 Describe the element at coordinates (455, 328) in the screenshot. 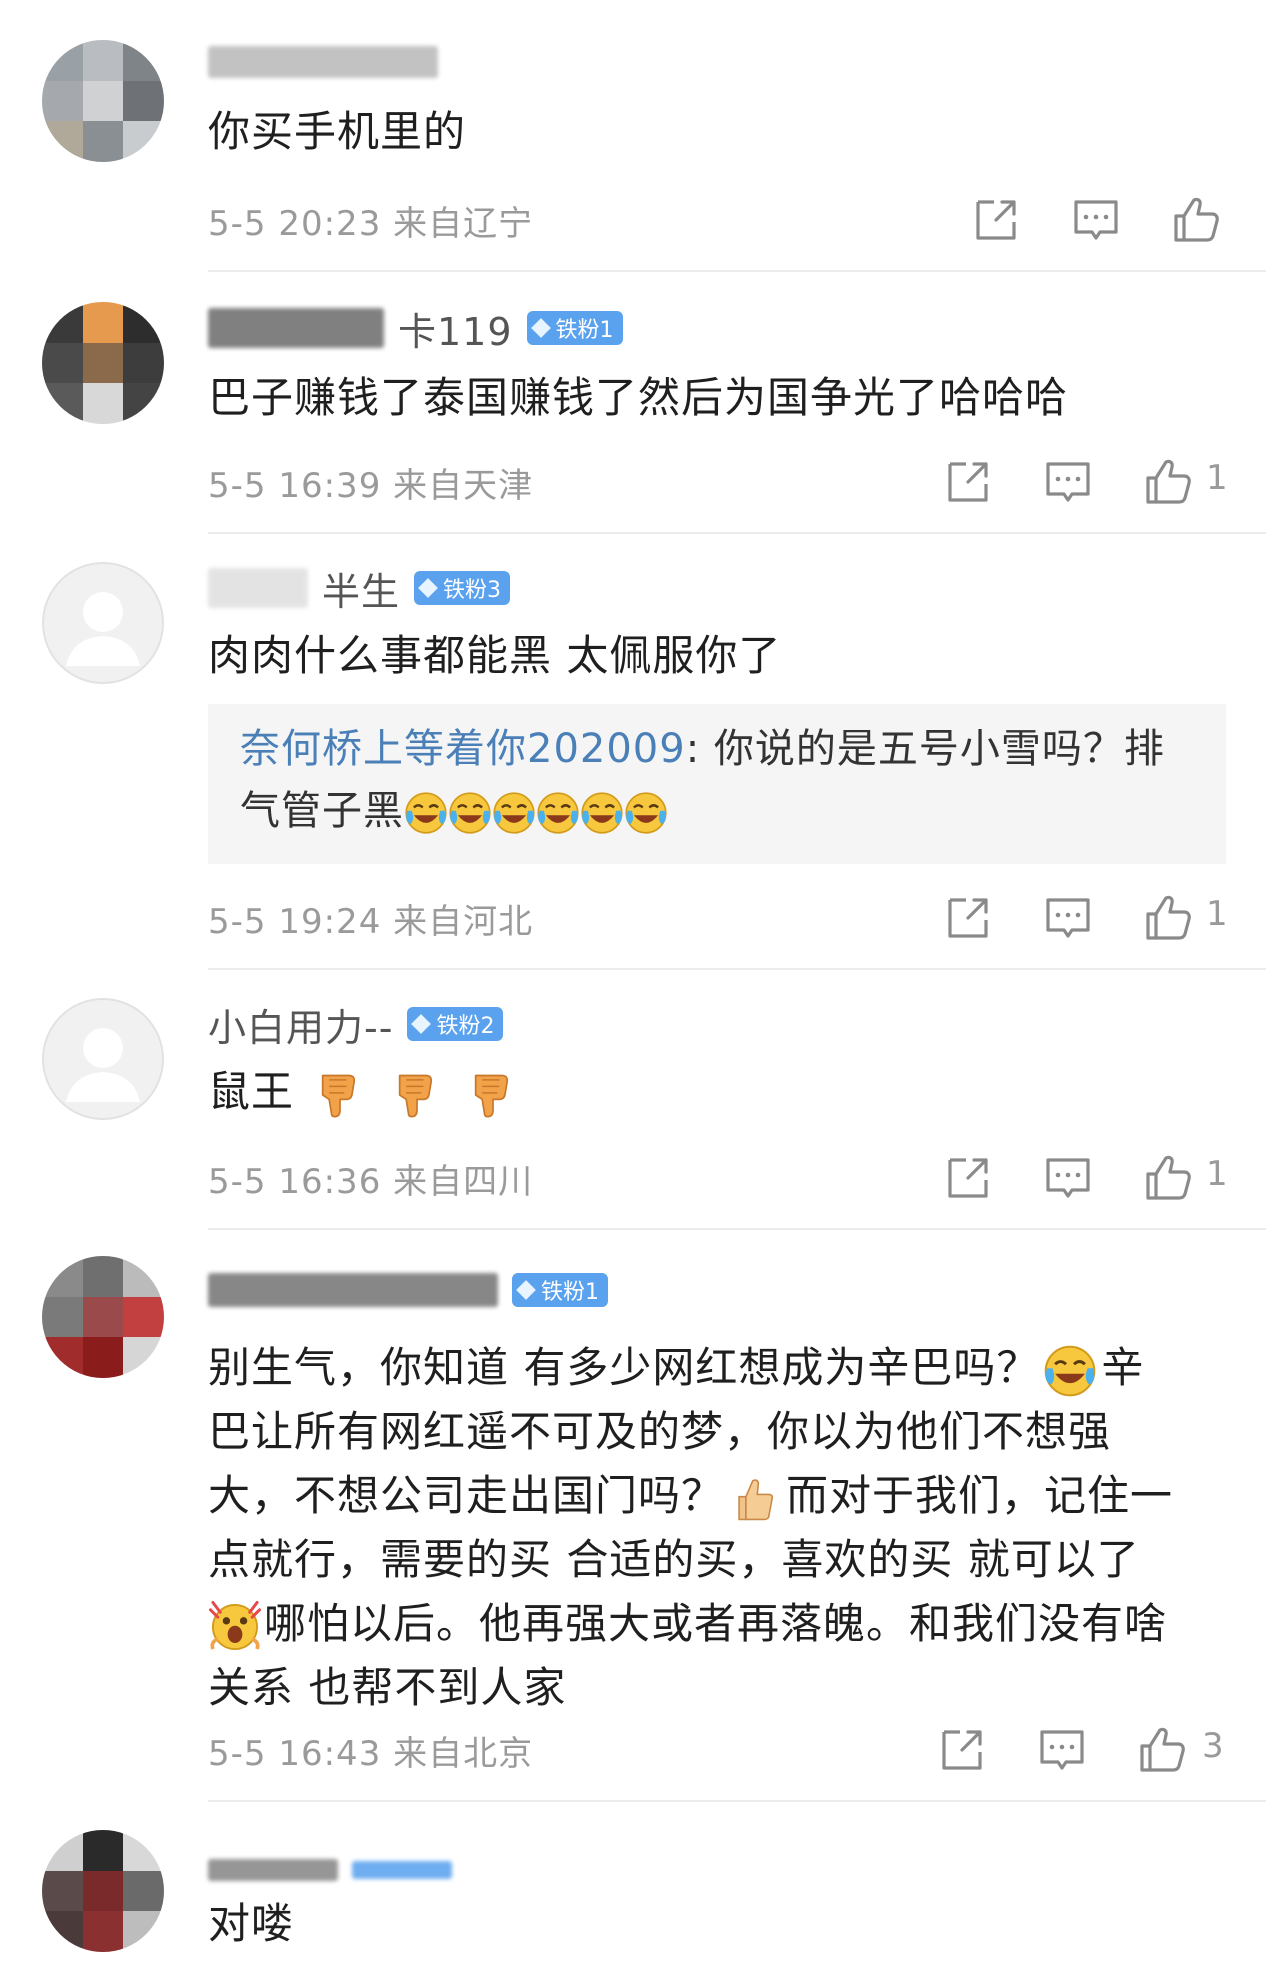

I see `user-name: 卡119` at that location.